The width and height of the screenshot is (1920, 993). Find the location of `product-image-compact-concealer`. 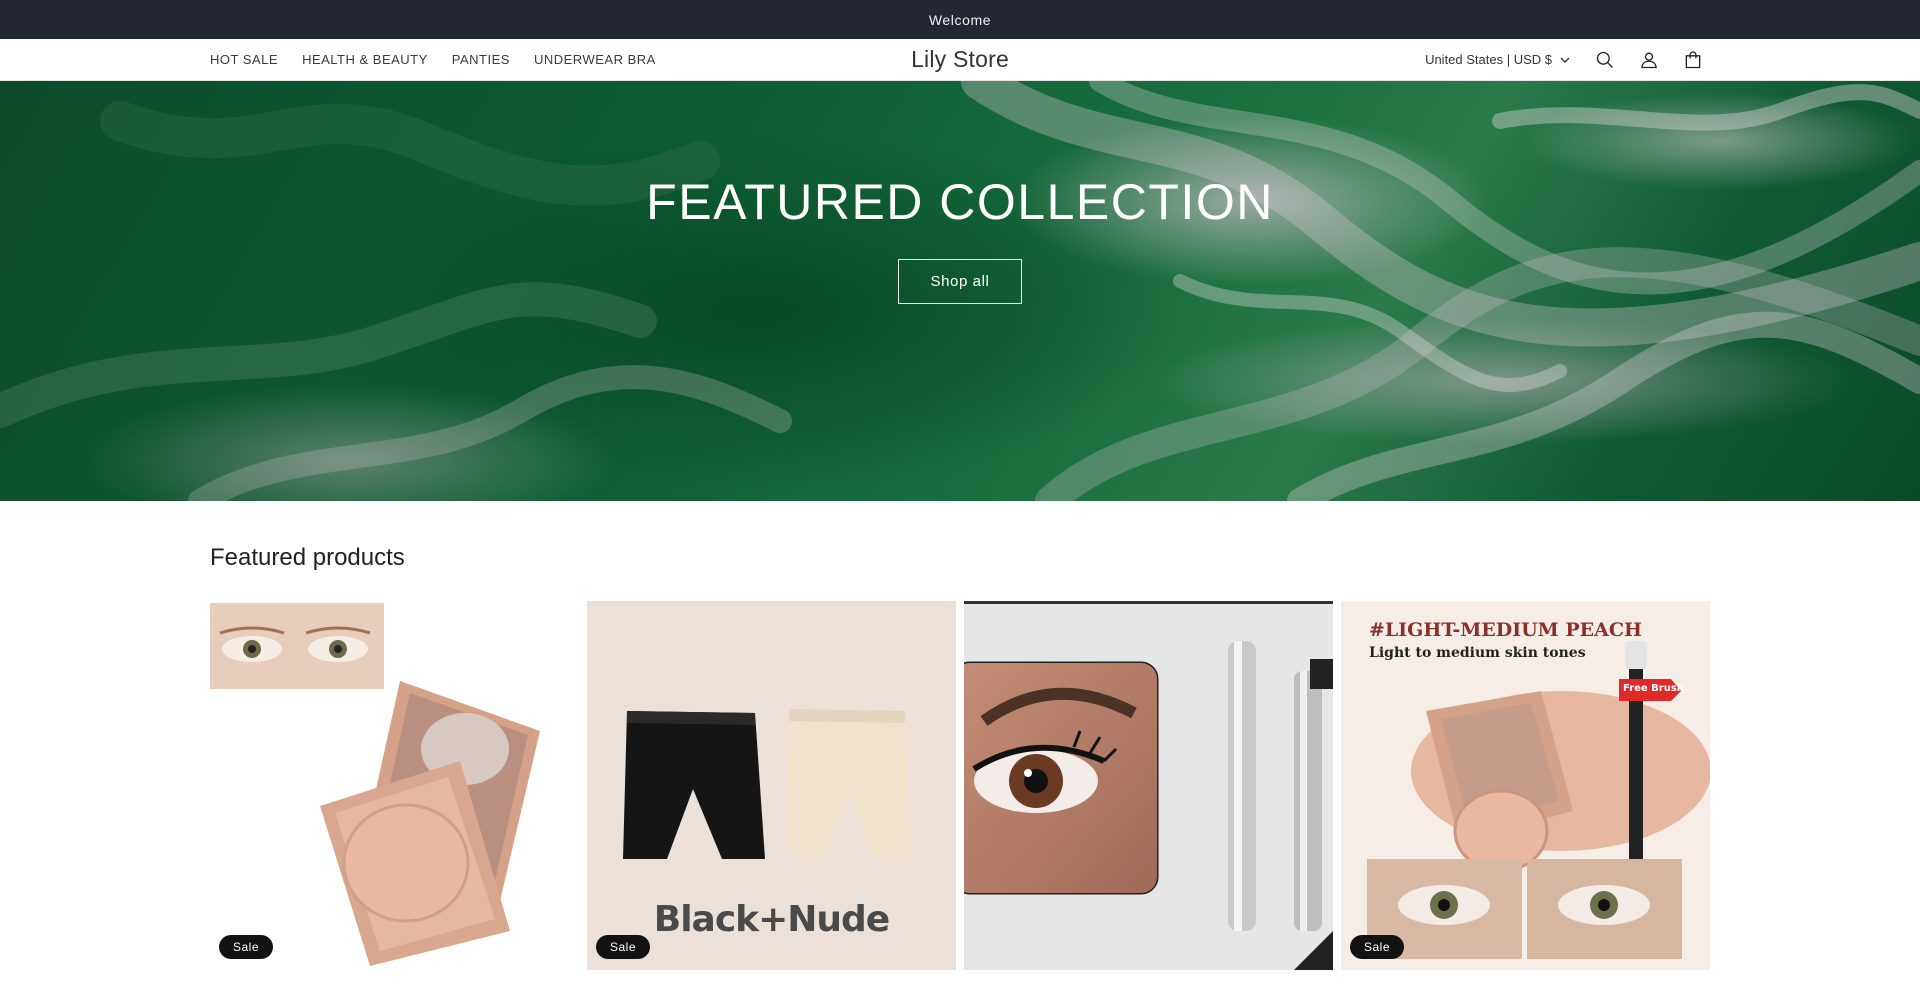

product-image-compact-concealer is located at coordinates (394, 785).